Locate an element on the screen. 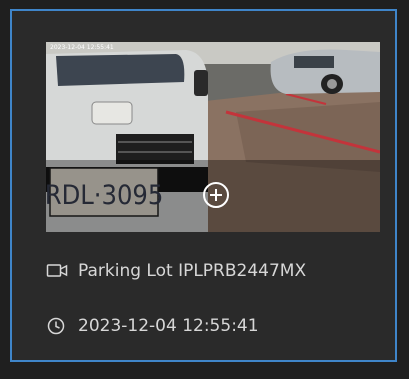 Image resolution: width=409 pixels, height=379 pixels. camera-icon is located at coordinates (57, 271).